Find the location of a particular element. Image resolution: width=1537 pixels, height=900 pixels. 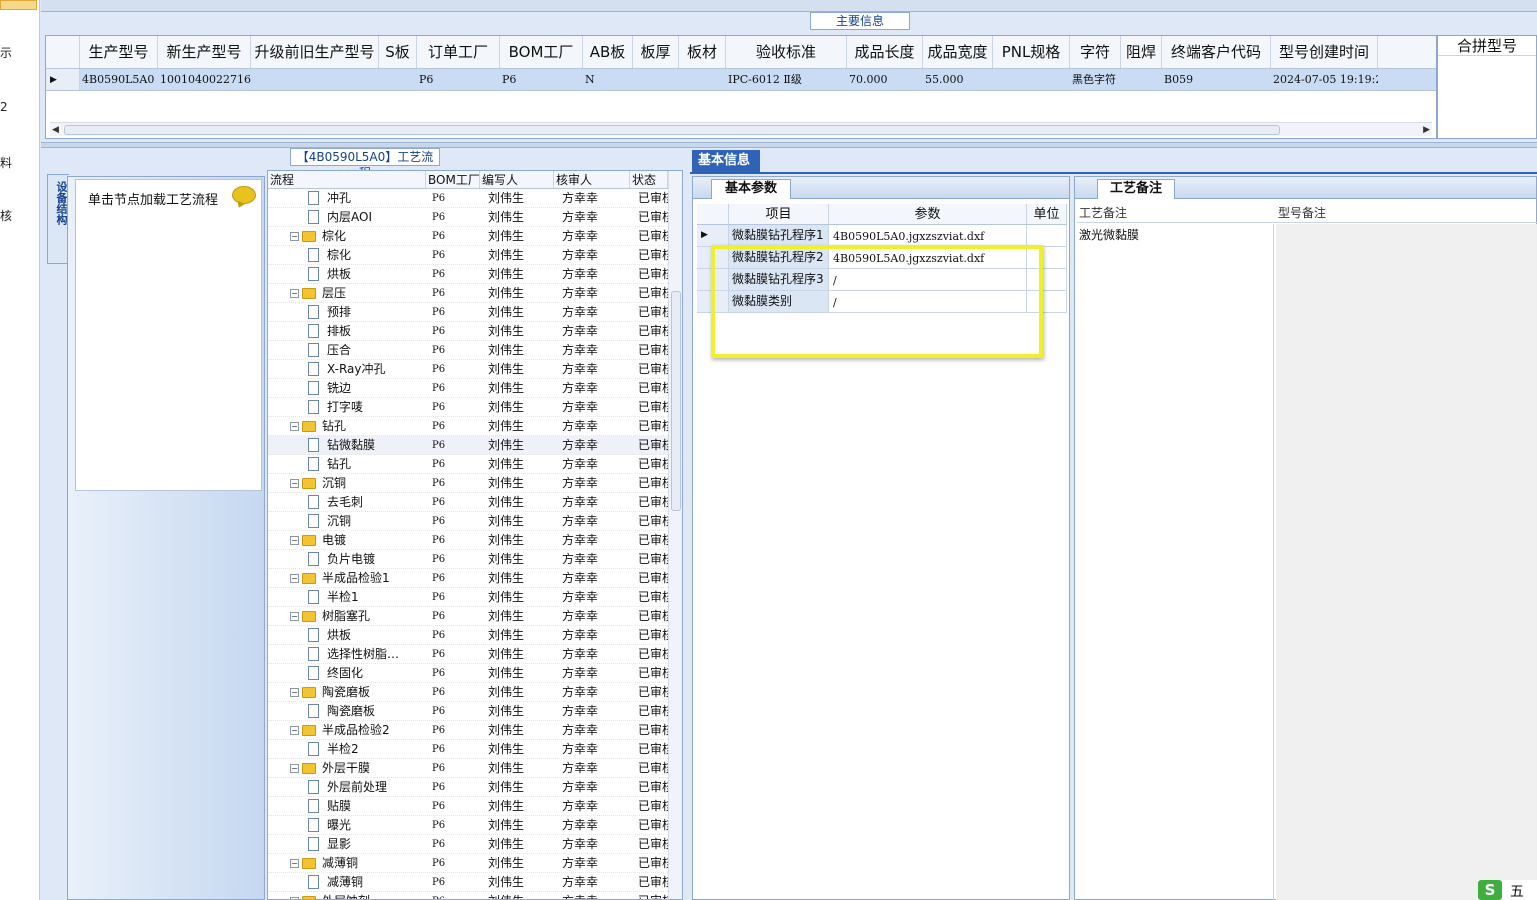

tree-node: 铣边 is located at coordinates (347, 388).